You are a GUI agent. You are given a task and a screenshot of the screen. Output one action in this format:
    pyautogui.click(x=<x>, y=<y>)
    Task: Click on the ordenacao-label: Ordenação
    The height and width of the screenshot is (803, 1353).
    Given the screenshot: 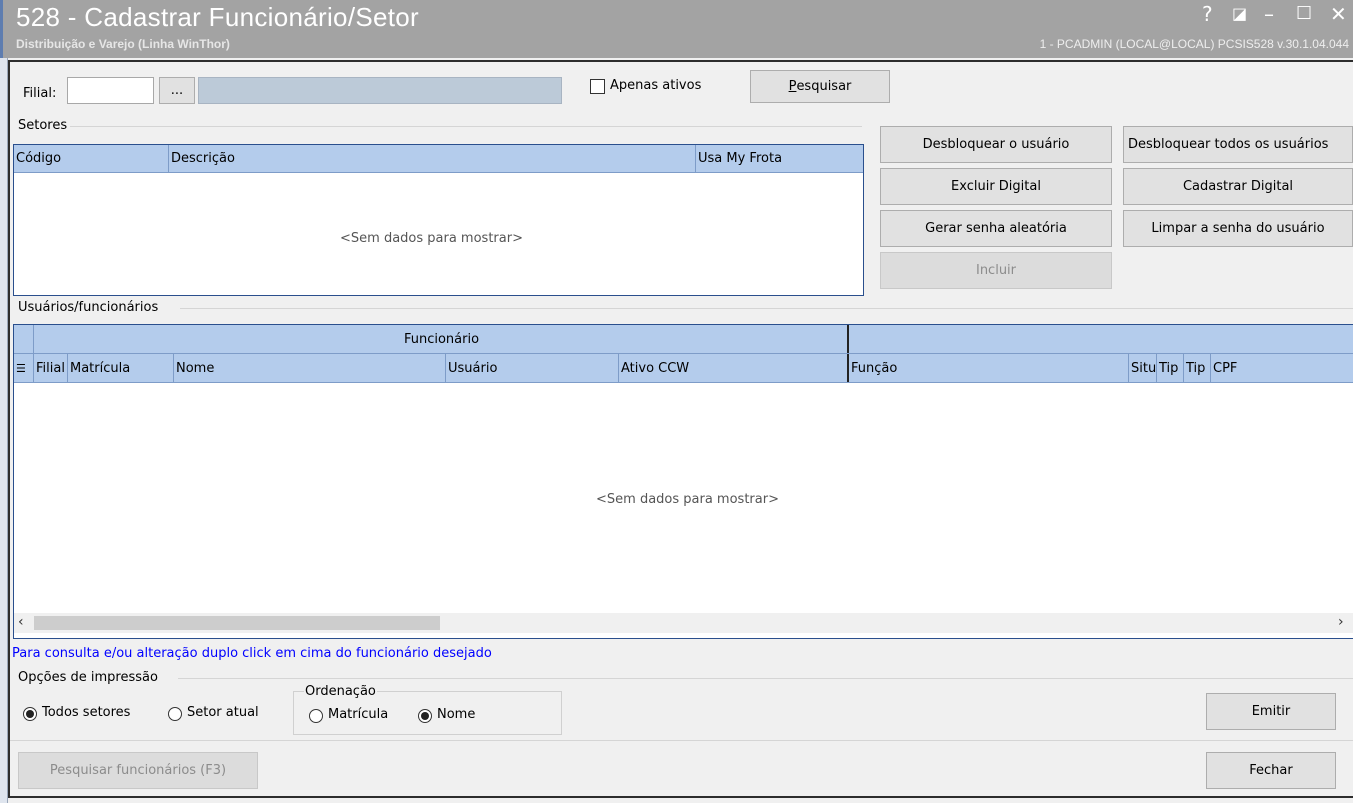 What is the action you would take?
    pyautogui.click(x=340, y=691)
    